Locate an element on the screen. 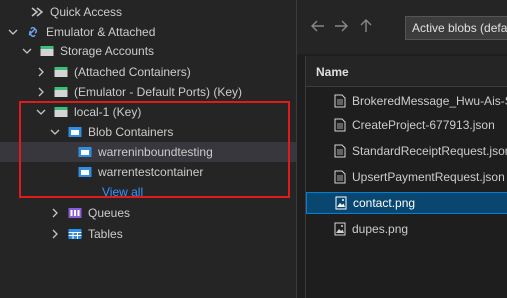 Image resolution: width=507 pixels, height=298 pixels. blob-row: BrokeredMessage_Hwu-Ais-S is located at coordinates (406, 101).